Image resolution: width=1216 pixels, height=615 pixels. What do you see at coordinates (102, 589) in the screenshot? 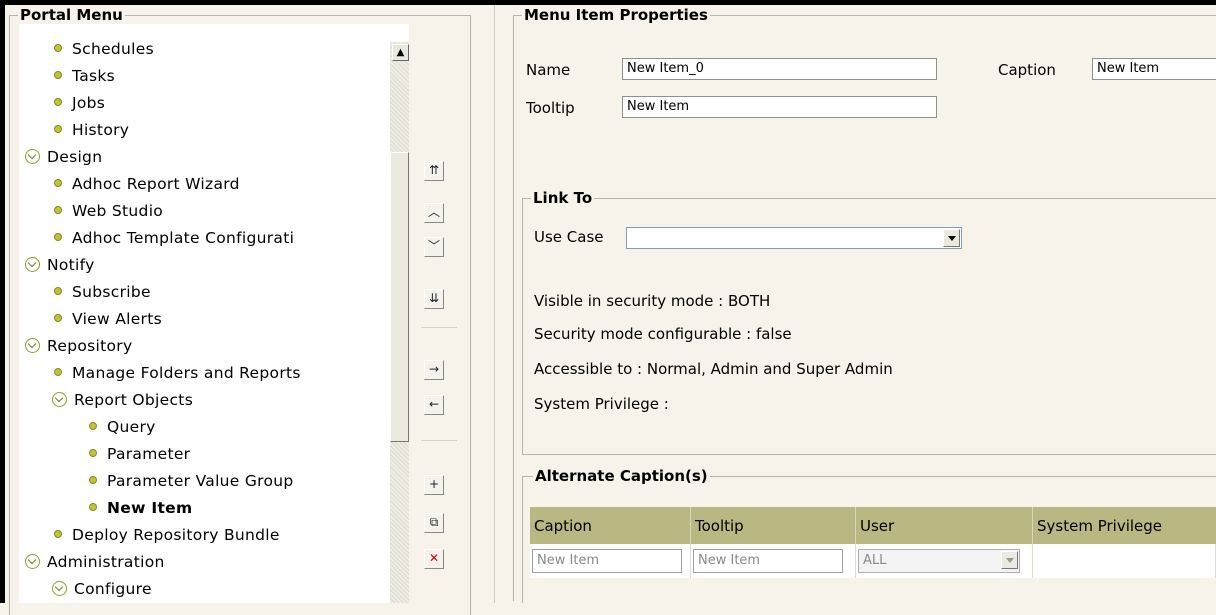
I see `tree-folder-item: Configure` at bounding box center [102, 589].